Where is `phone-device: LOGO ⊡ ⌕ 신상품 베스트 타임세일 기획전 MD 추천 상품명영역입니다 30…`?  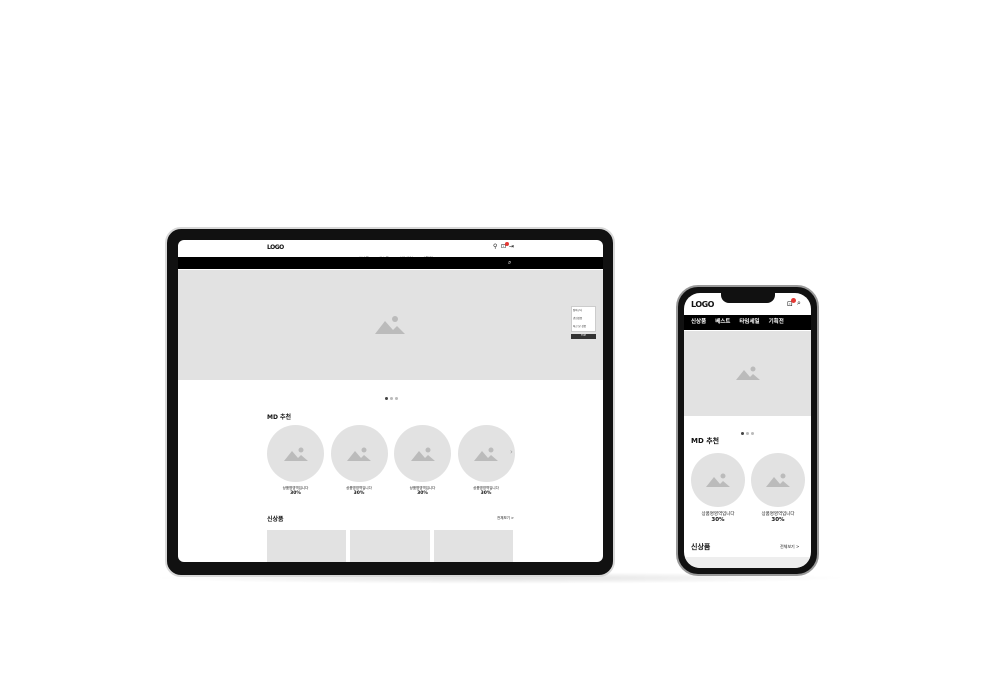 phone-device: LOGO ⊡ ⌕ 신상품 베스트 타임세일 기획전 MD 추천 상품명영역입니다 30… is located at coordinates (747, 430).